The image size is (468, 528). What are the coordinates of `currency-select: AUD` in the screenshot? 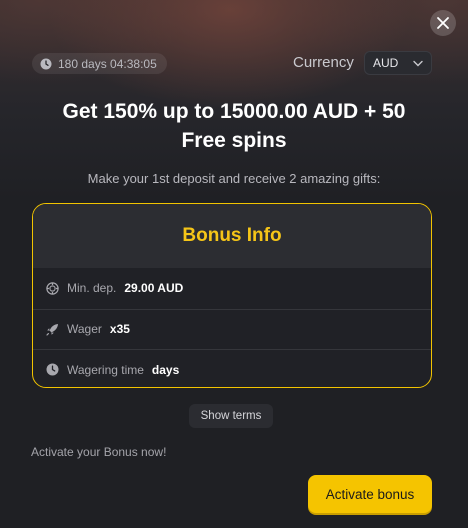 It's located at (398, 63).